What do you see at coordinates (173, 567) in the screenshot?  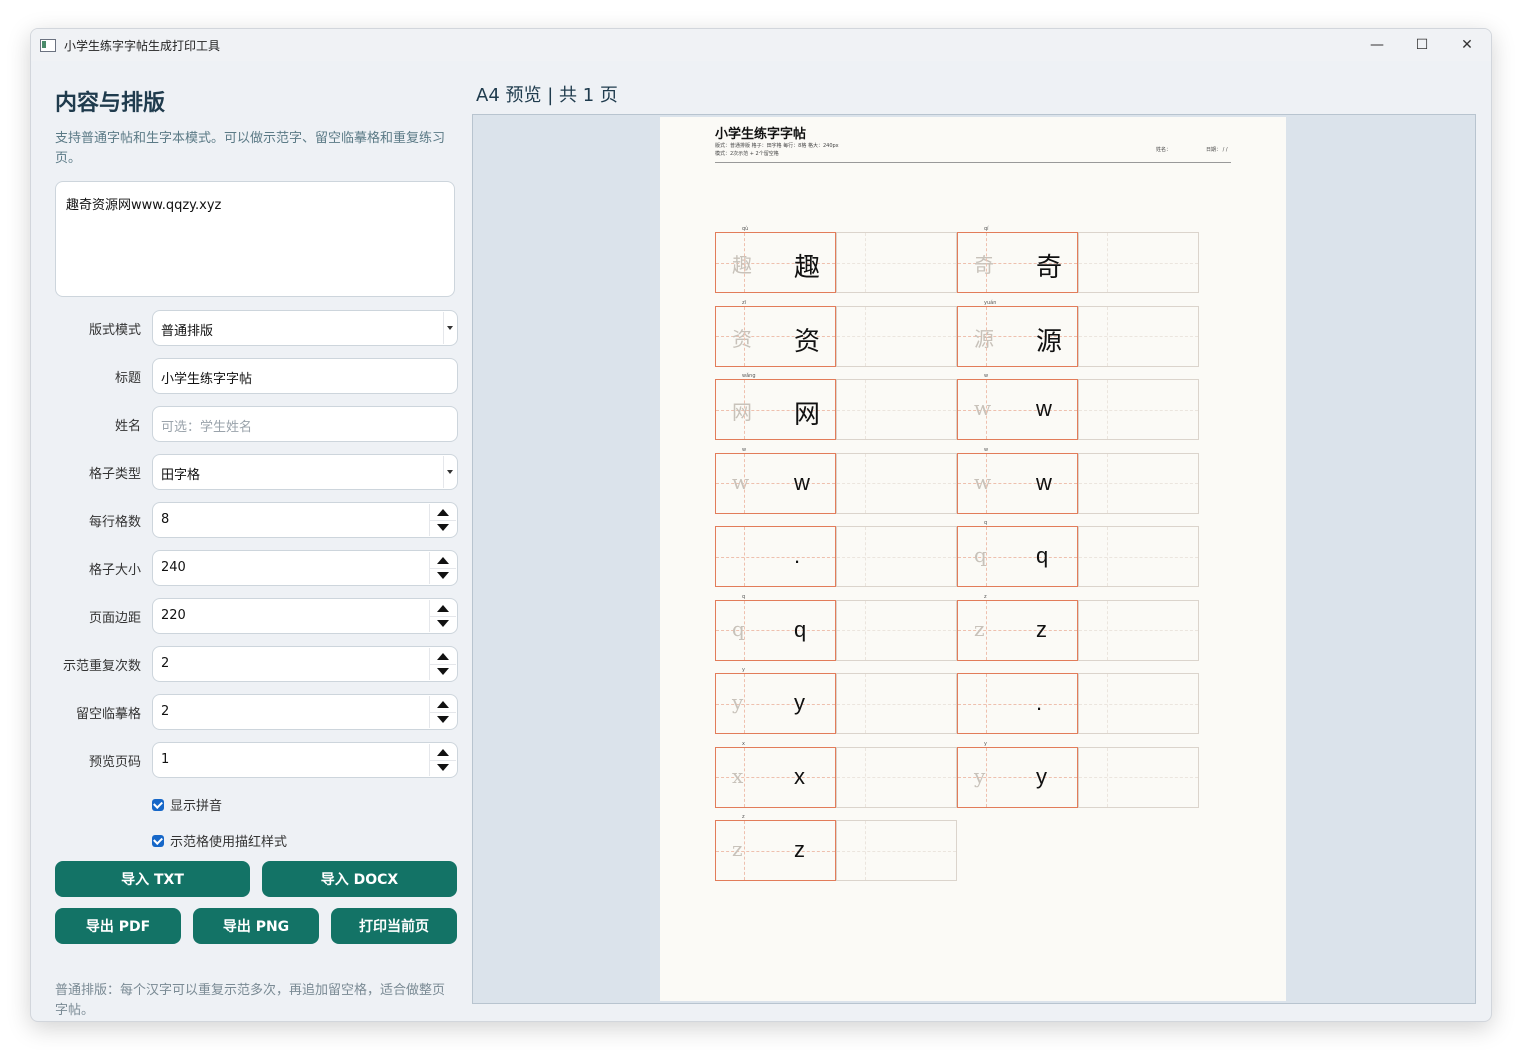 I see `cell-size-value: 240` at bounding box center [173, 567].